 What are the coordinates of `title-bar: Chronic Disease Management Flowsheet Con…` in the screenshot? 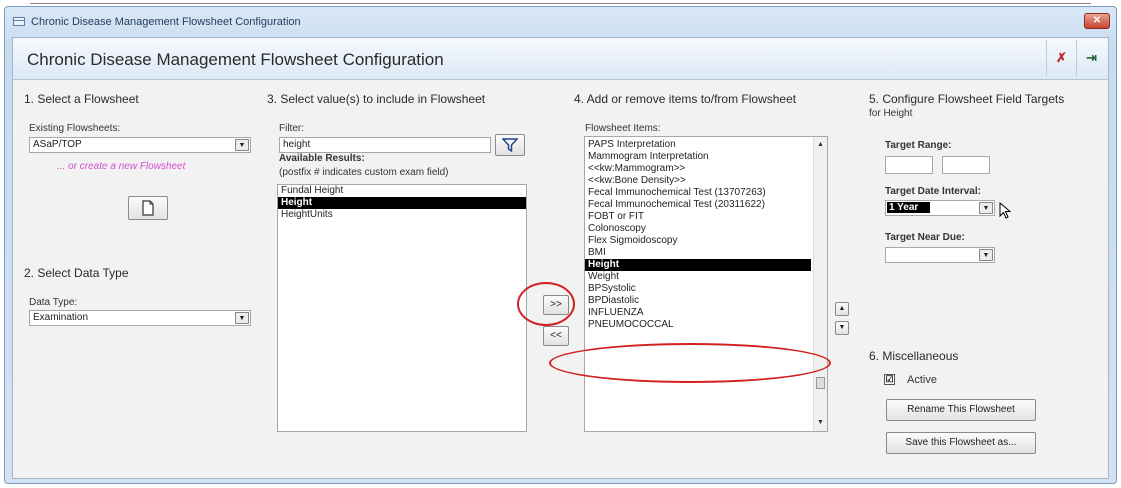 It's located at (560, 22).